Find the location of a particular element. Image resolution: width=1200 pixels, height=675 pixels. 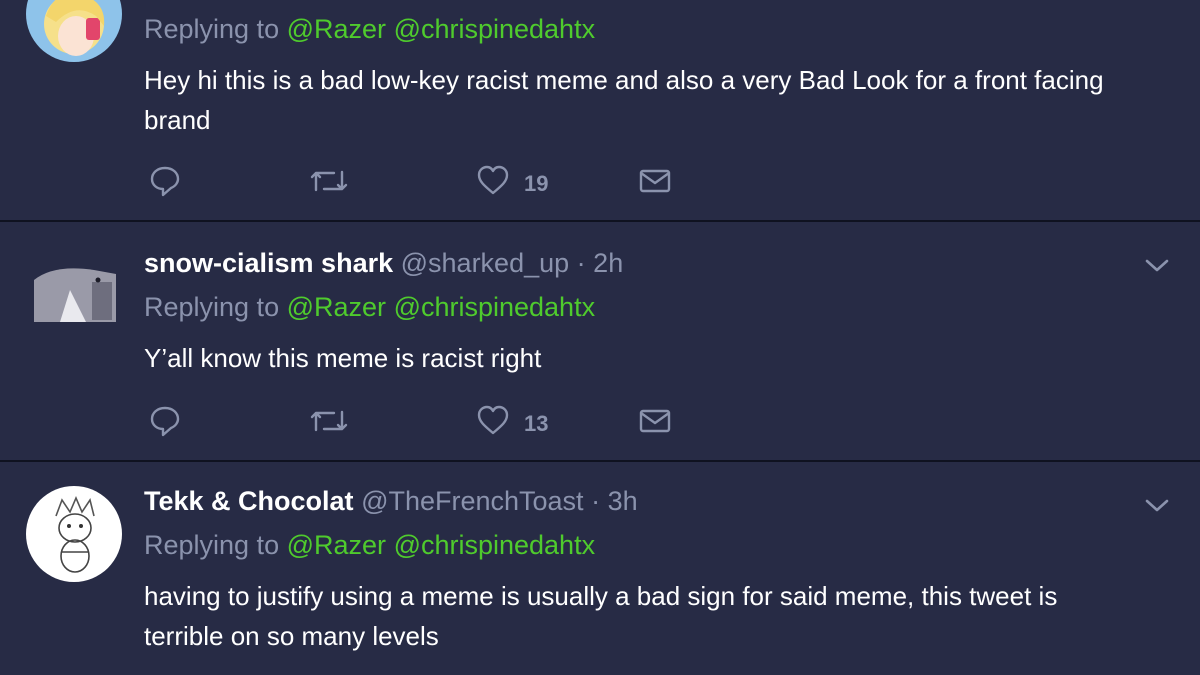

tweet-actions: 19 is located at coordinates (418, 184).